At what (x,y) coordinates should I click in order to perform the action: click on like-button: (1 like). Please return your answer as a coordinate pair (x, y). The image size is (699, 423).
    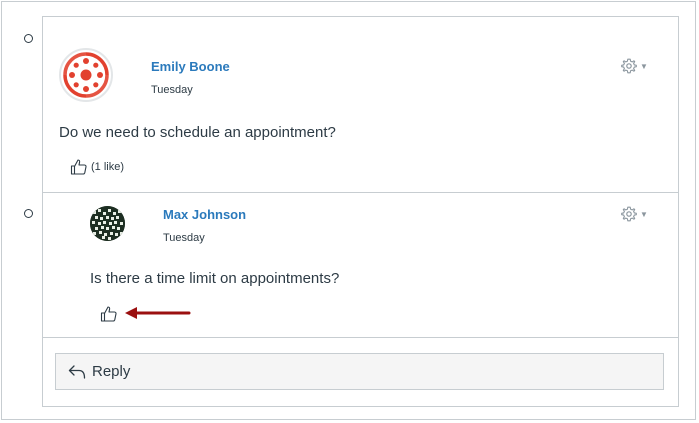
    Looking at the image, I should click on (97, 167).